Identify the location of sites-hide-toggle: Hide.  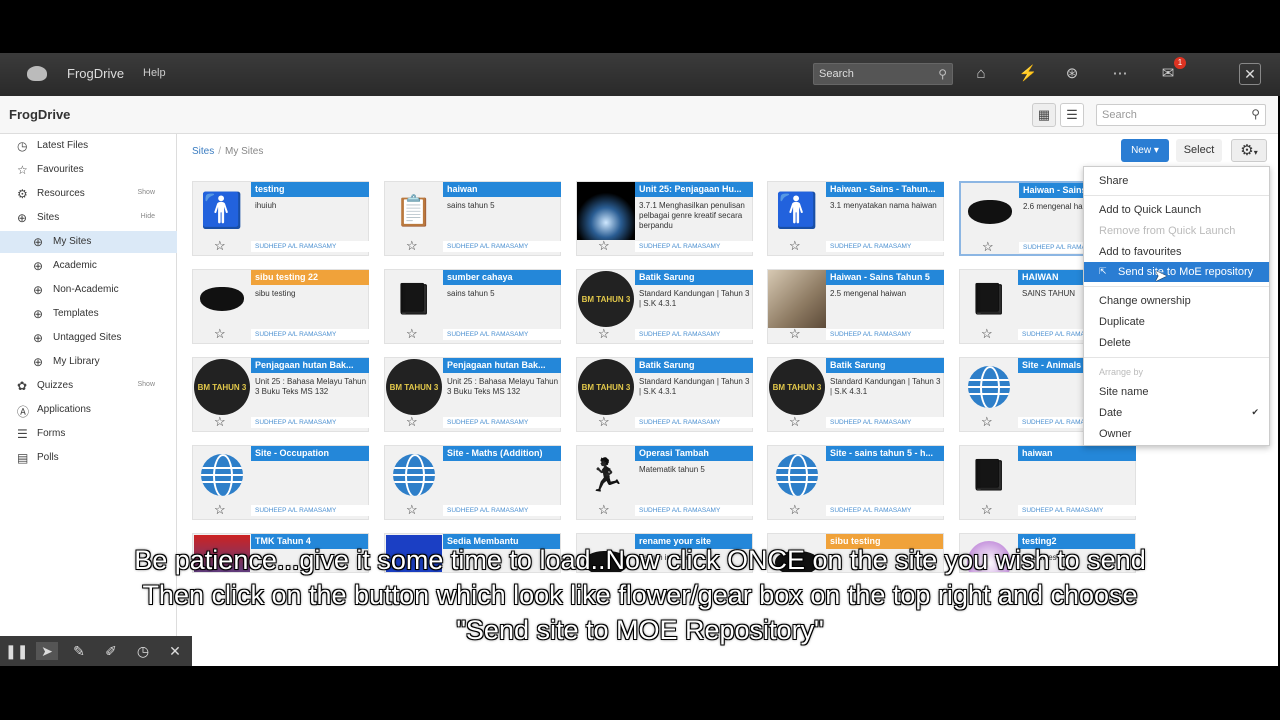
(148, 216).